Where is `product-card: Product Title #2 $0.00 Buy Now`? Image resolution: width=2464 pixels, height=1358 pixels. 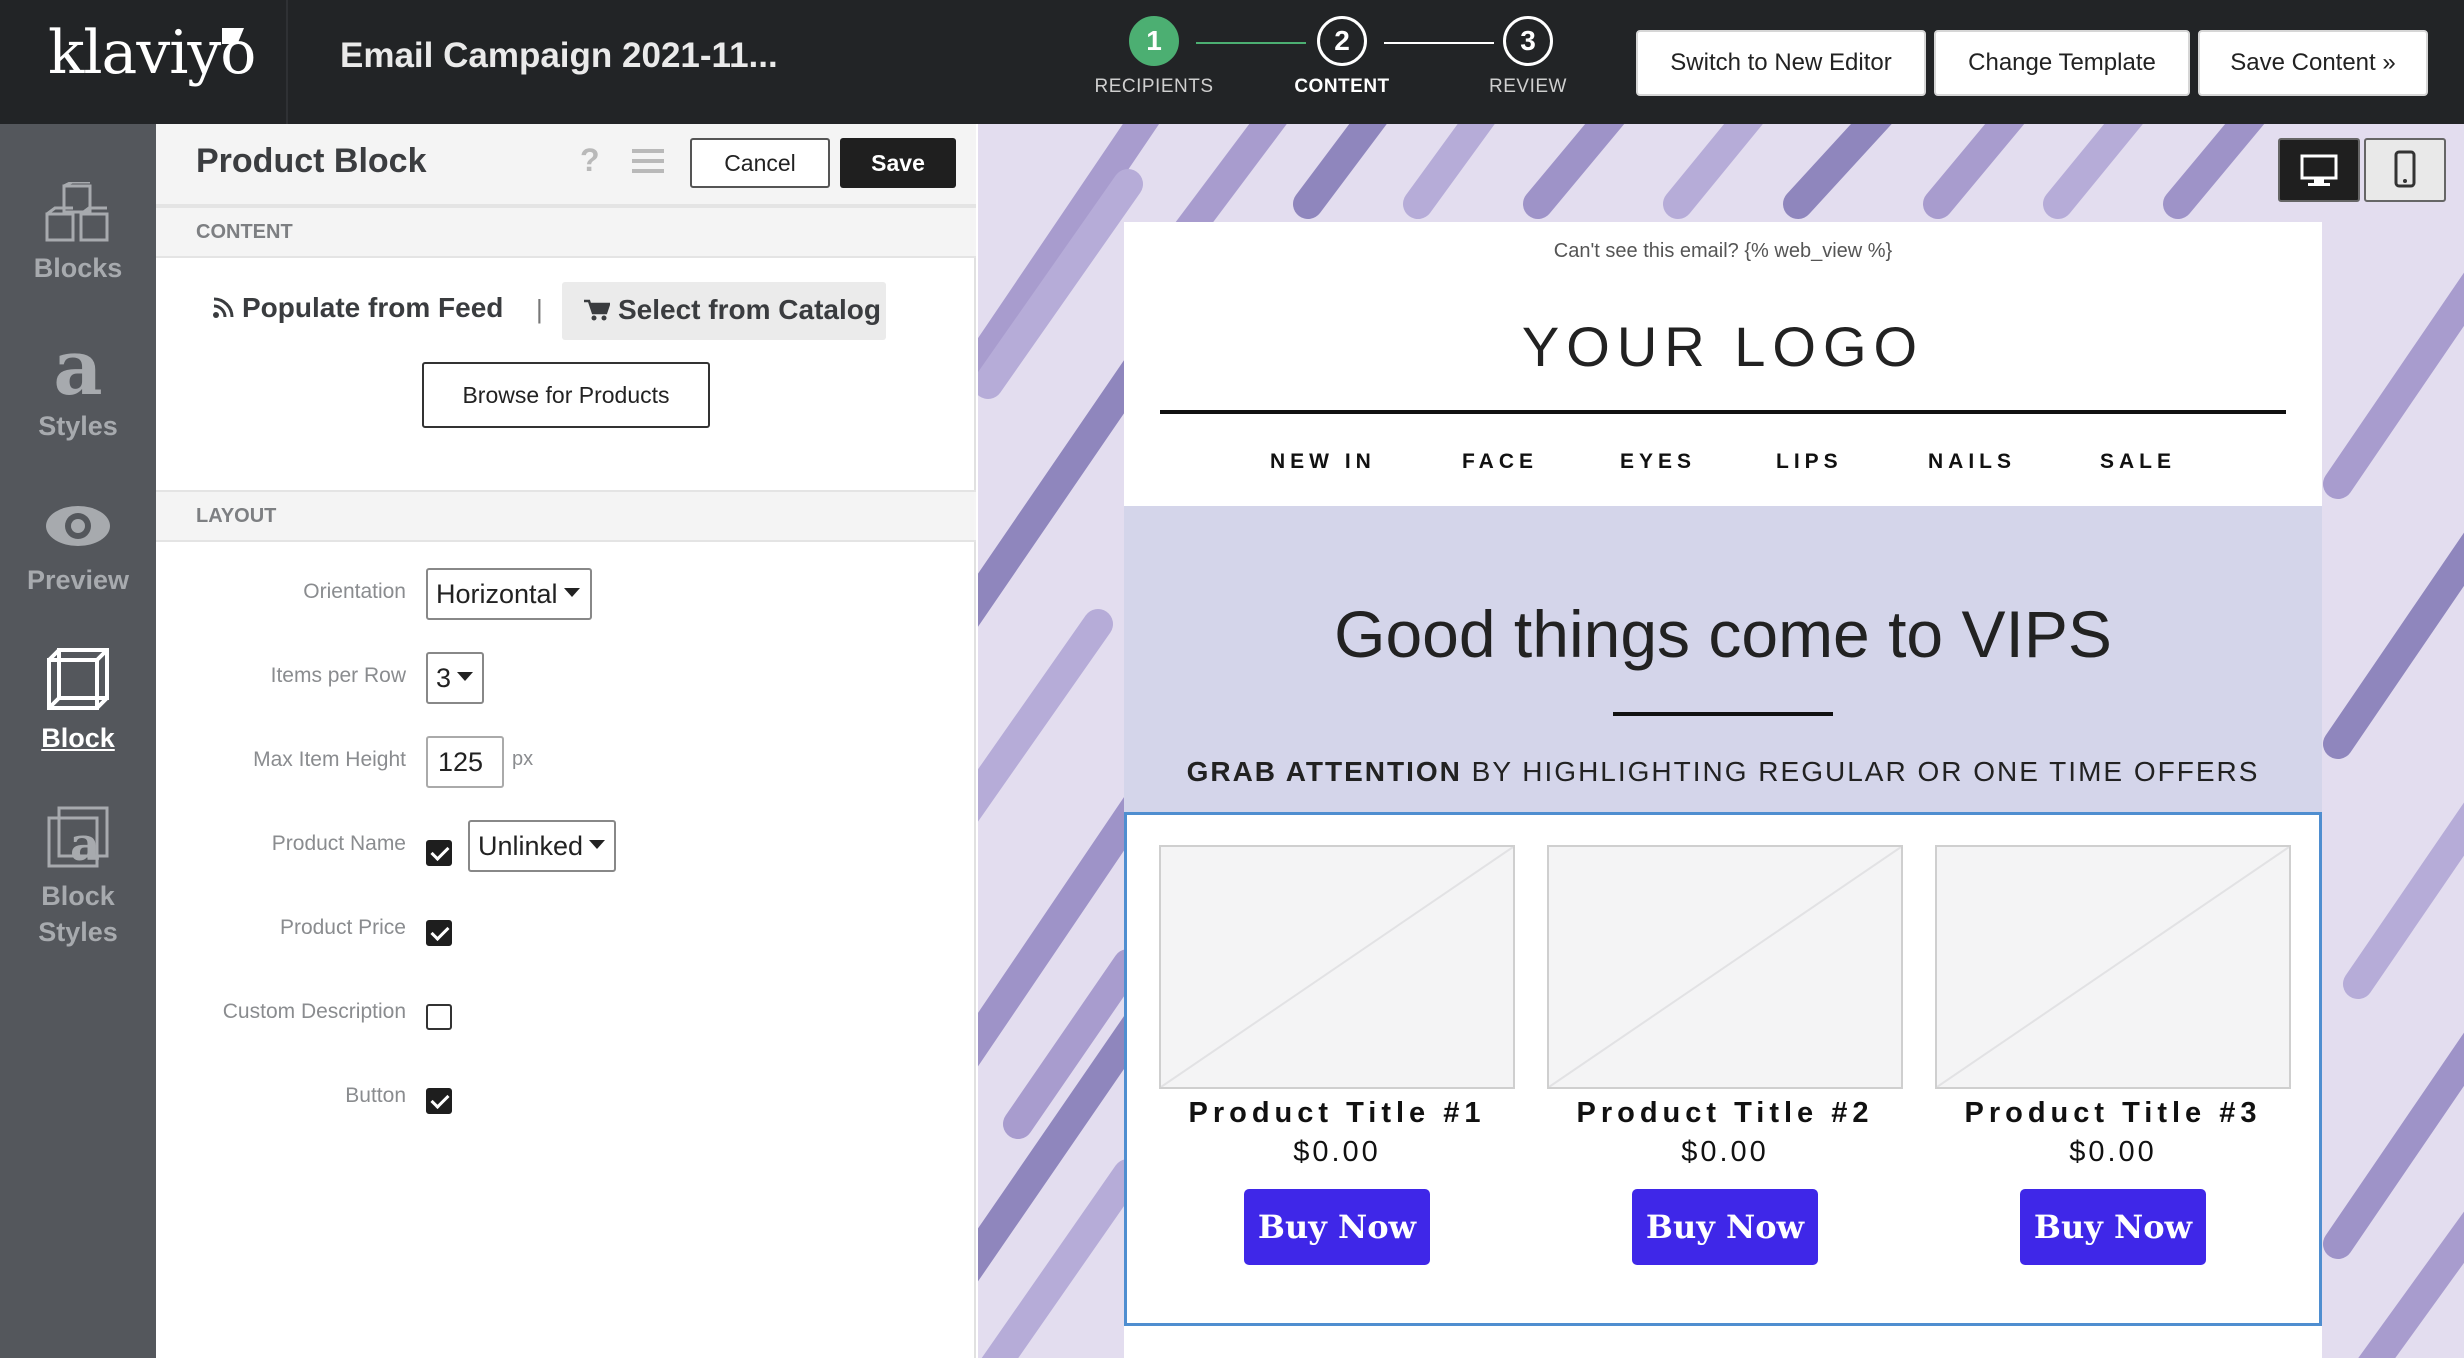
product-card: Product Title #2 $0.00 Buy Now is located at coordinates (1725, 1055).